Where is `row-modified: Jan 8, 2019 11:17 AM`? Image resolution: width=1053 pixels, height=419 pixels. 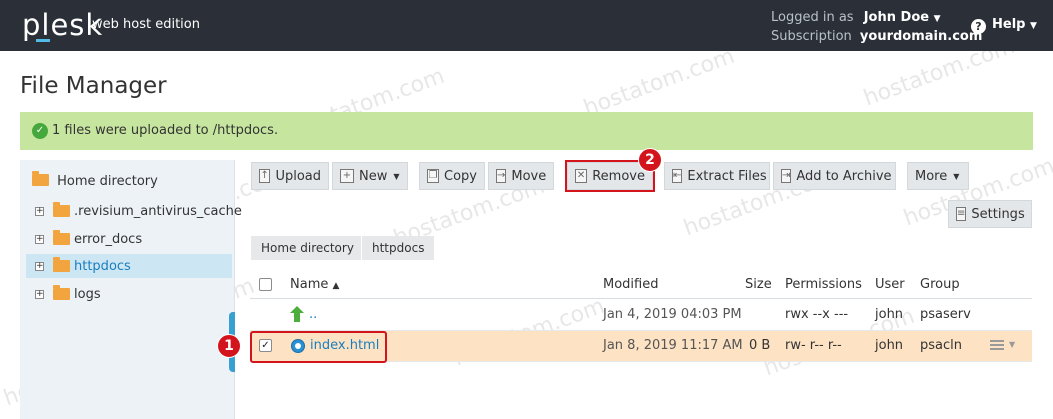 row-modified: Jan 8, 2019 11:17 AM is located at coordinates (673, 345).